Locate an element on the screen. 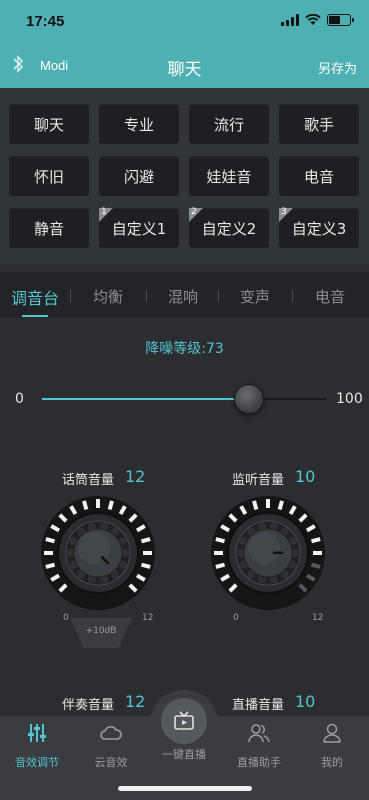 The height and width of the screenshot is (800, 369). page-title: 聊天 is located at coordinates (184, 70).